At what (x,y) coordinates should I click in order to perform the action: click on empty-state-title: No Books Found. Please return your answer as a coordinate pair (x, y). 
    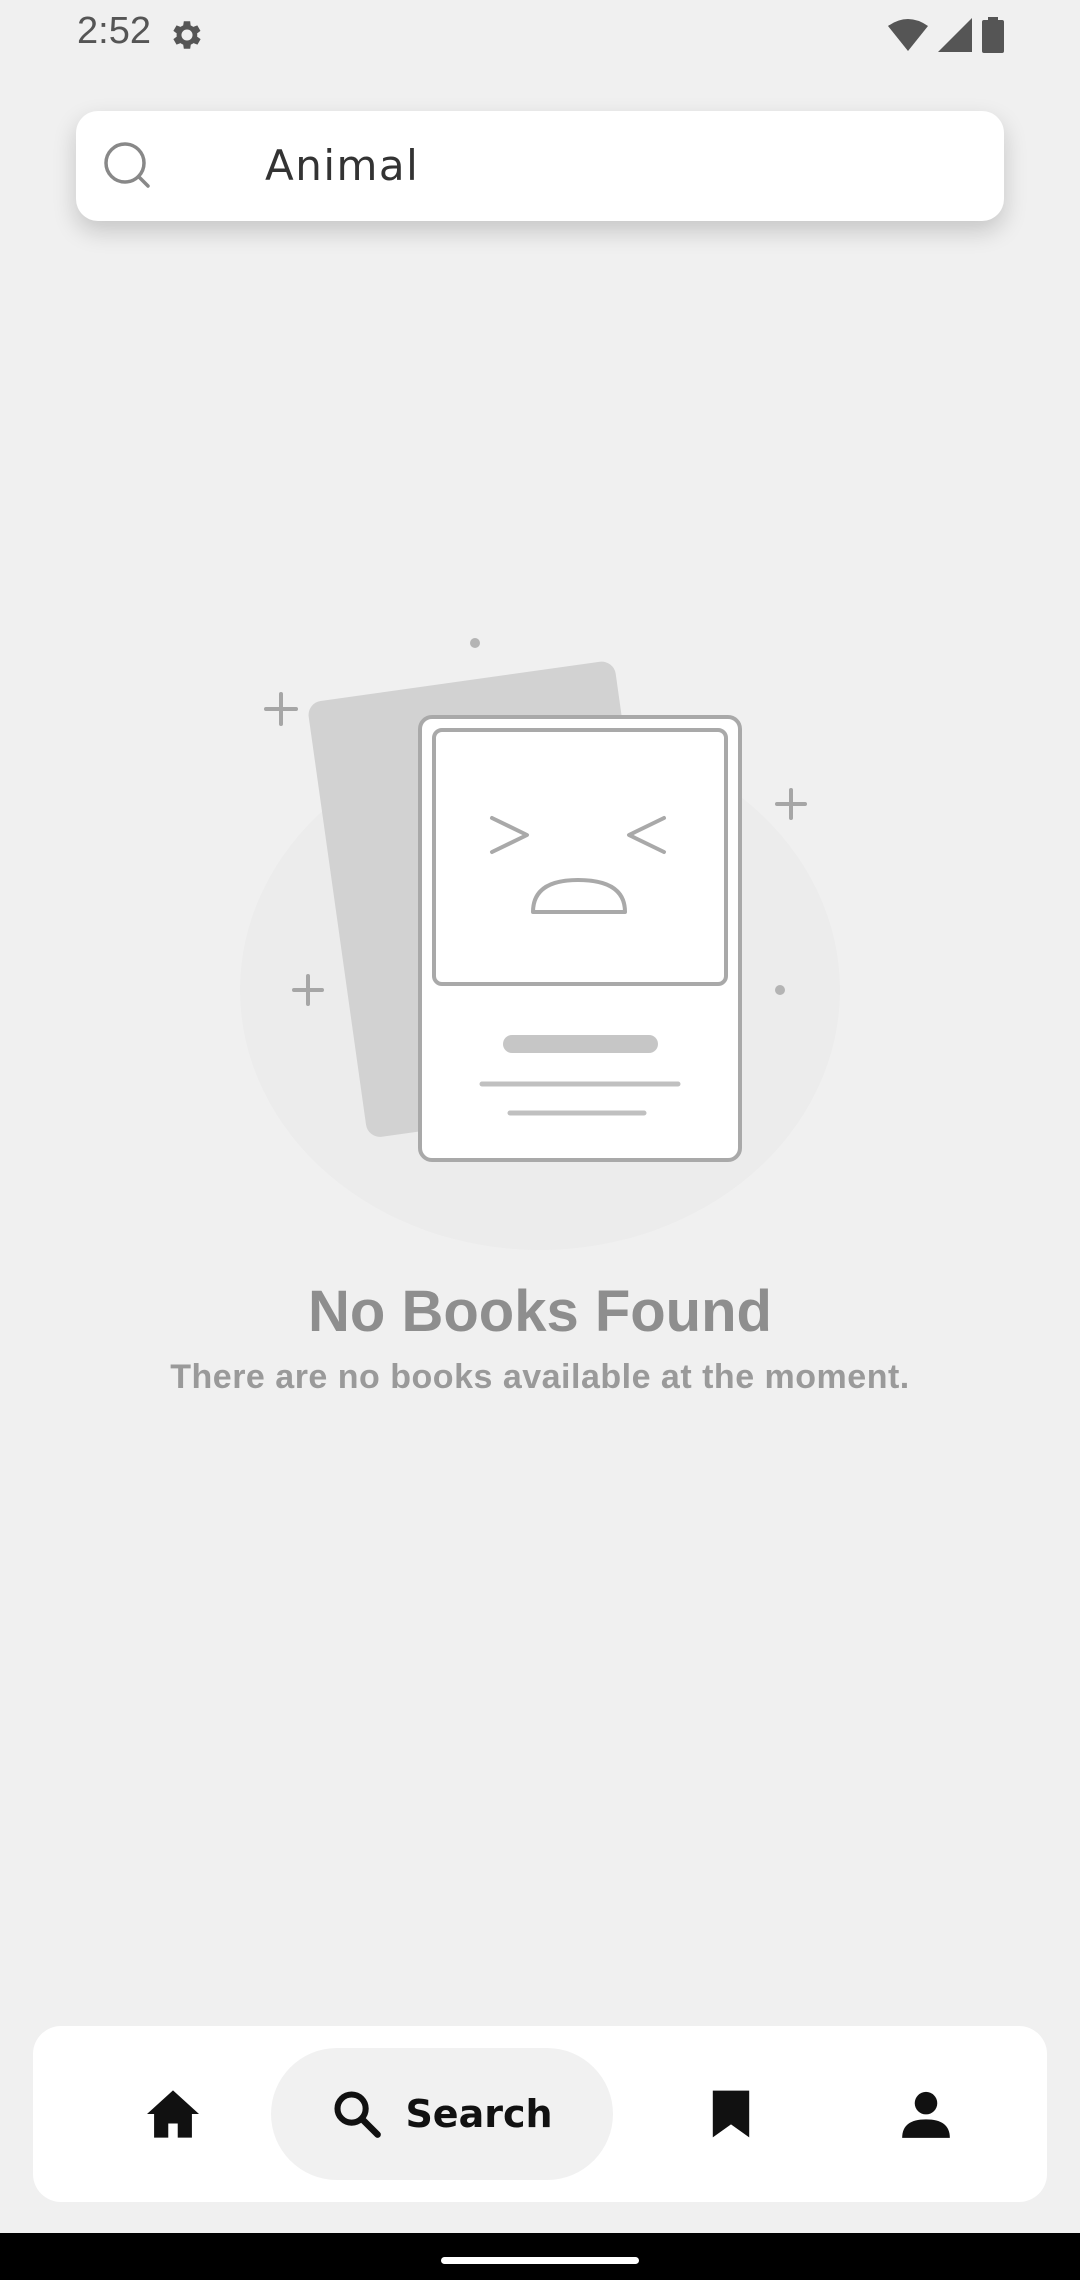
    Looking at the image, I should click on (540, 1311).